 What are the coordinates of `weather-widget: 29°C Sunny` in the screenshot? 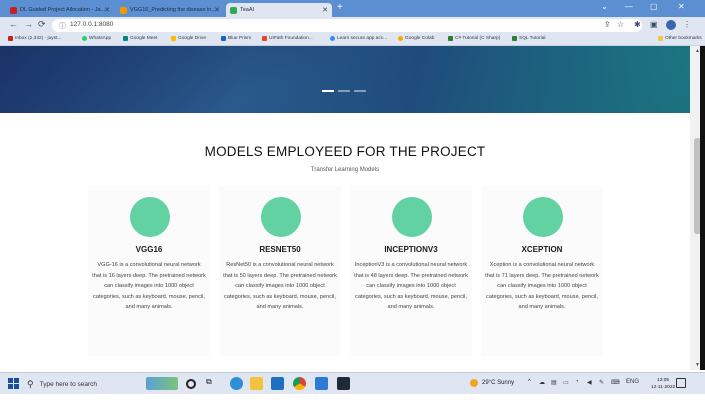 It's located at (492, 383).